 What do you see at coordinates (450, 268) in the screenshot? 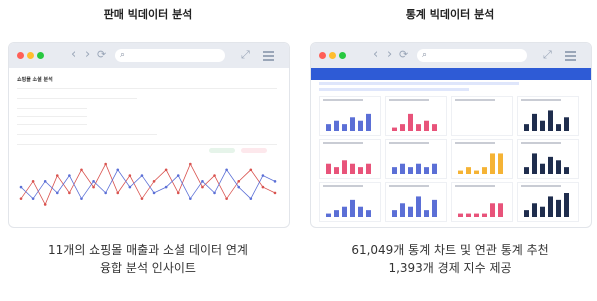
I see `right-caption-line2: 1,393개 경제 지수 제공` at bounding box center [450, 268].